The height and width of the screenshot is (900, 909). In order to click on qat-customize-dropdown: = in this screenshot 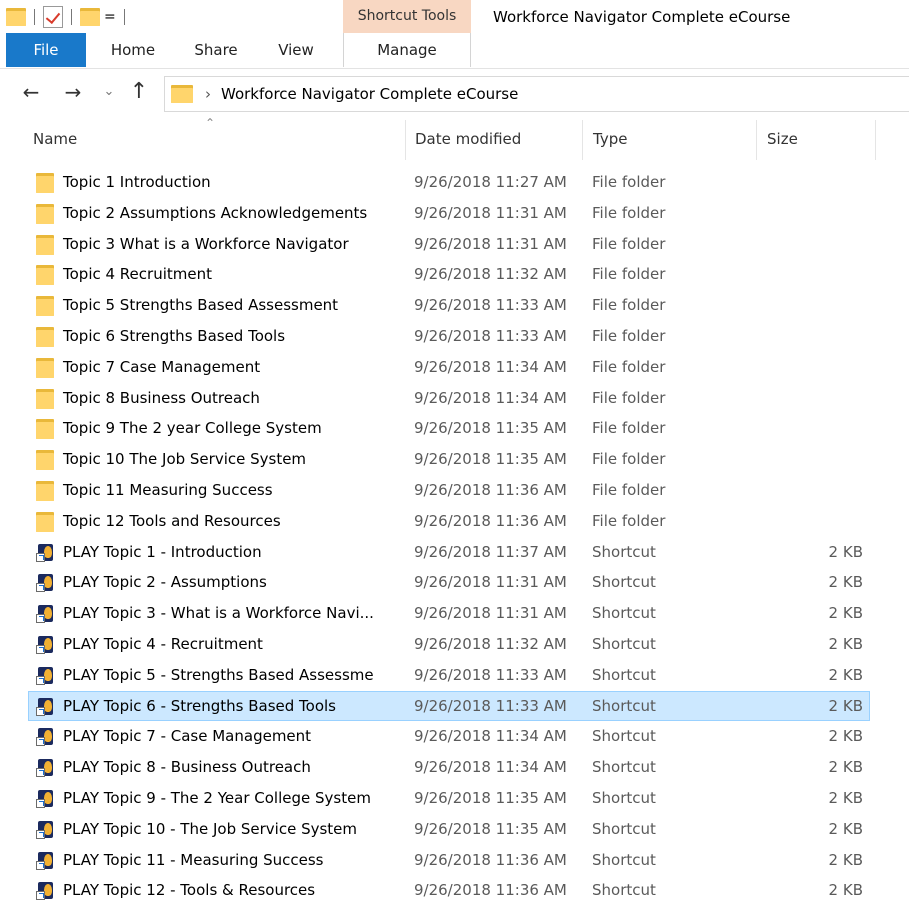, I will do `click(110, 17)`.